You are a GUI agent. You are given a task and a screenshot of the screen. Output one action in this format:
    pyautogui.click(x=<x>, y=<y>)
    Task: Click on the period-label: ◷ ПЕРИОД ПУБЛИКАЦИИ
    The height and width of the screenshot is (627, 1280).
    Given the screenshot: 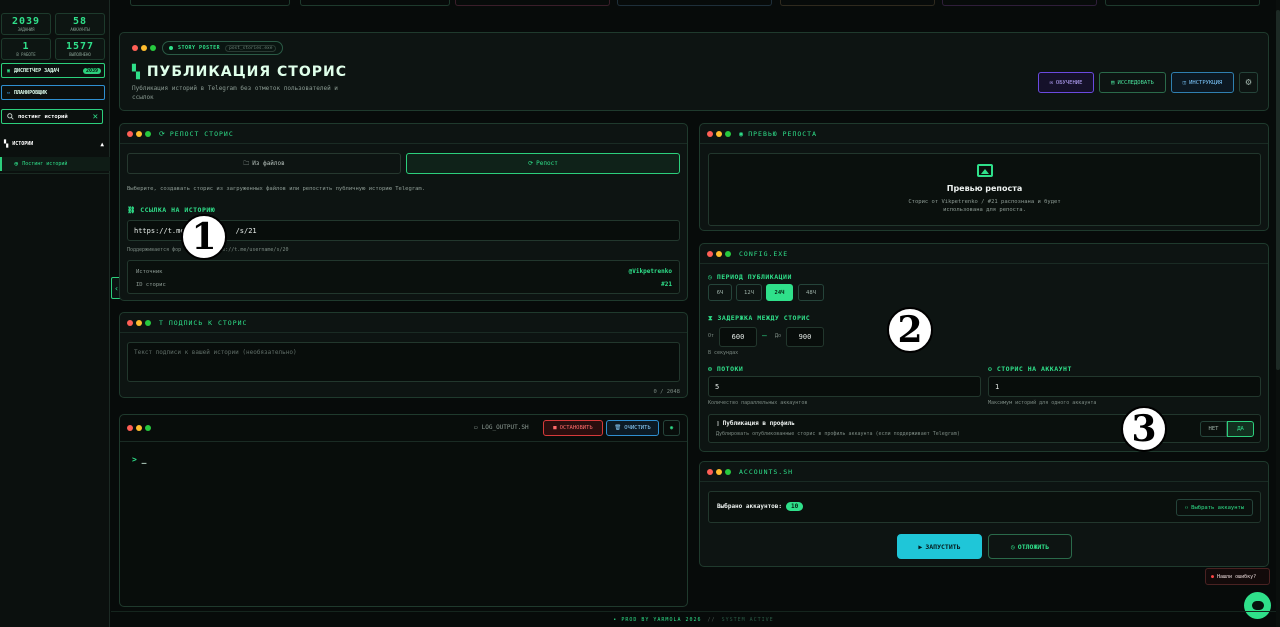 What is the action you would take?
    pyautogui.click(x=750, y=277)
    